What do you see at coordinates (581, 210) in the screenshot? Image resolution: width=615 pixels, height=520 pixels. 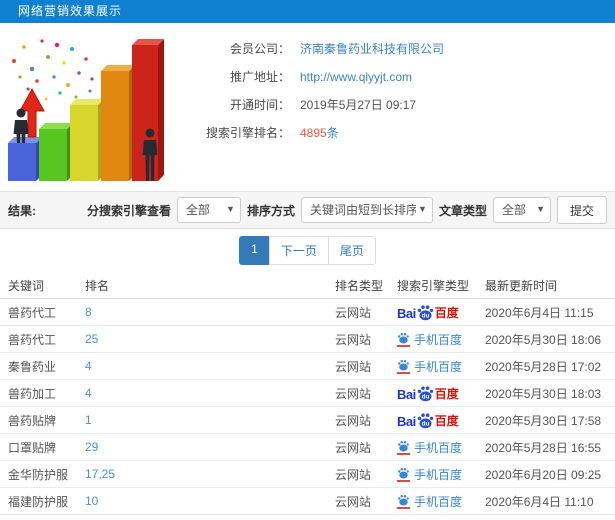 I see `submit-button: 提交` at bounding box center [581, 210].